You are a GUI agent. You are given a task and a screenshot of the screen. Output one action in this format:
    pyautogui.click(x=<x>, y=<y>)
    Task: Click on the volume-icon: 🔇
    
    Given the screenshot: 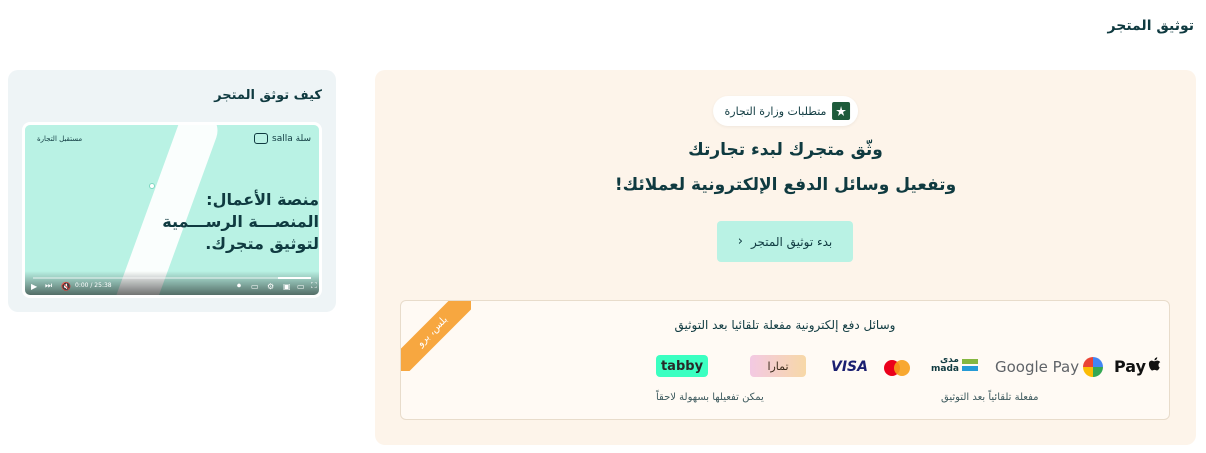 What is the action you would take?
    pyautogui.click(x=66, y=286)
    